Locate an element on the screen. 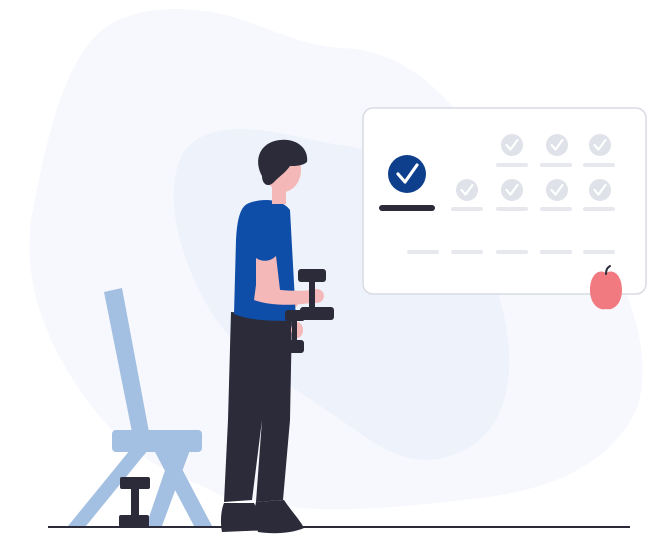 The height and width of the screenshot is (538, 648). floor-dumbbell-icon is located at coordinates (134, 502).